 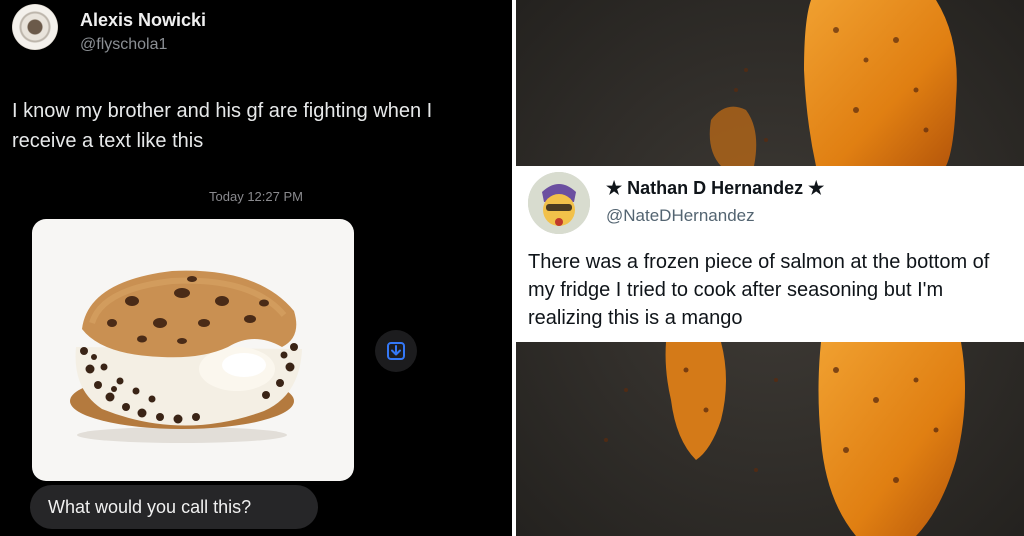 What do you see at coordinates (715, 188) in the screenshot?
I see `author-name: ★ Nathan D Hernandez ★` at bounding box center [715, 188].